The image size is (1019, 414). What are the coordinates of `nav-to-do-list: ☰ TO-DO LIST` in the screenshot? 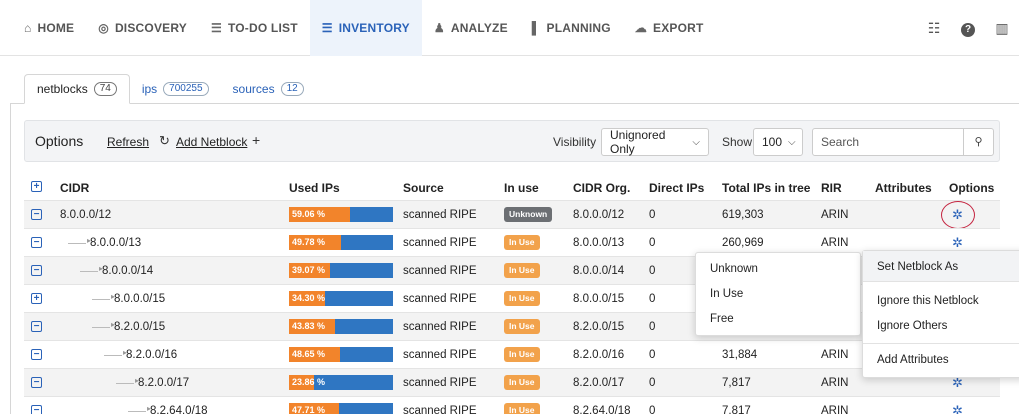 It's located at (254, 28).